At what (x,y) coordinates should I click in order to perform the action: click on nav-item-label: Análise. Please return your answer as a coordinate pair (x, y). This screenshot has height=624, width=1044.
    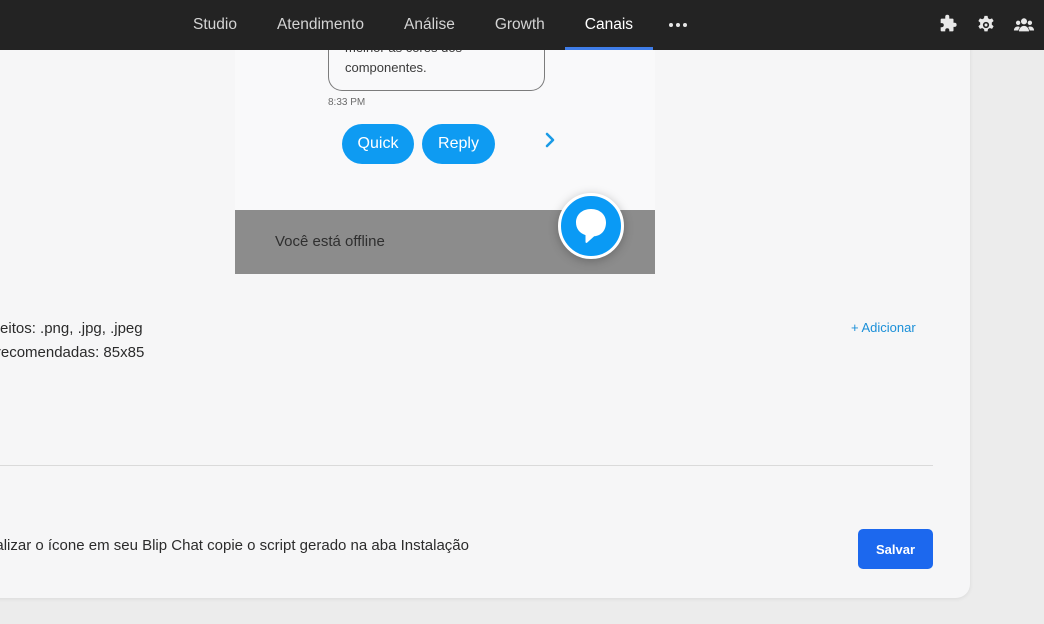
    Looking at the image, I should click on (429, 24).